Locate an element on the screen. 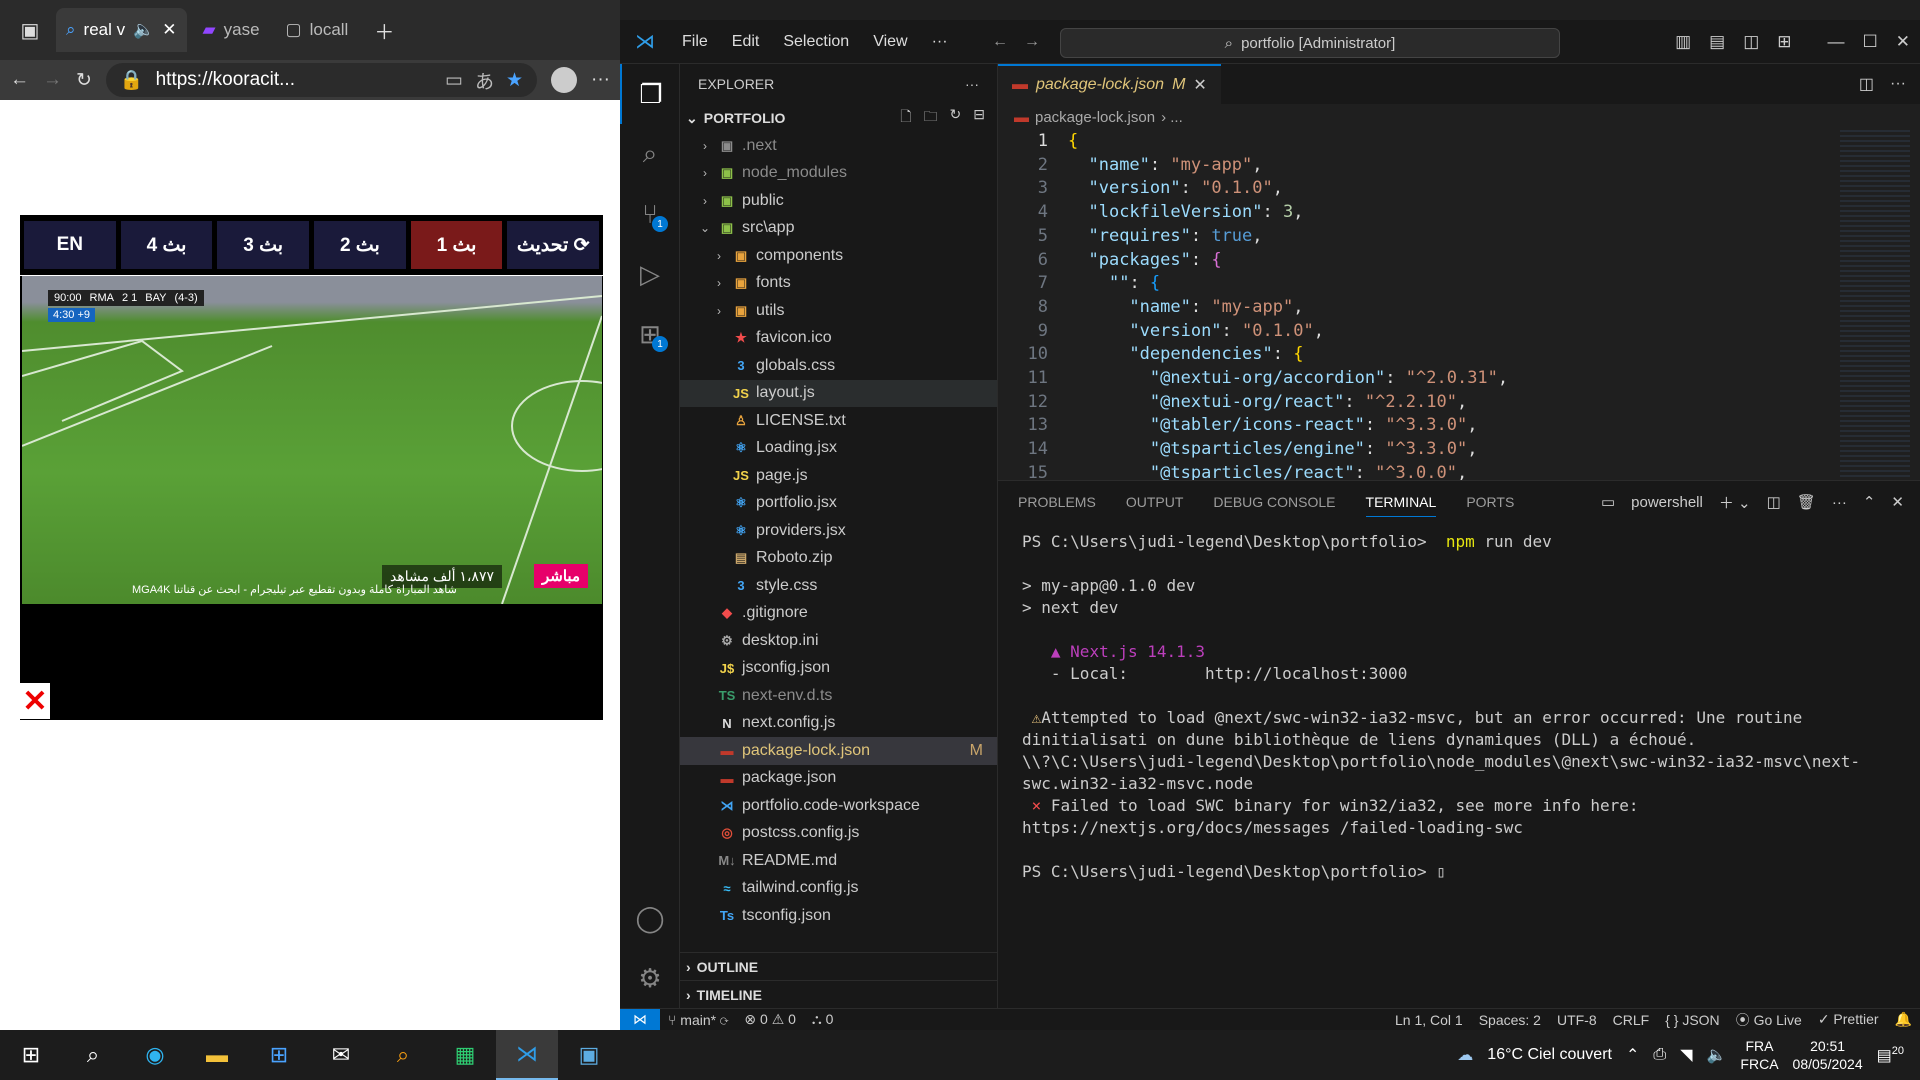 Image resolution: width=1920 pixels, height=1080 pixels. mail-icon: ✉ is located at coordinates (341, 1055).